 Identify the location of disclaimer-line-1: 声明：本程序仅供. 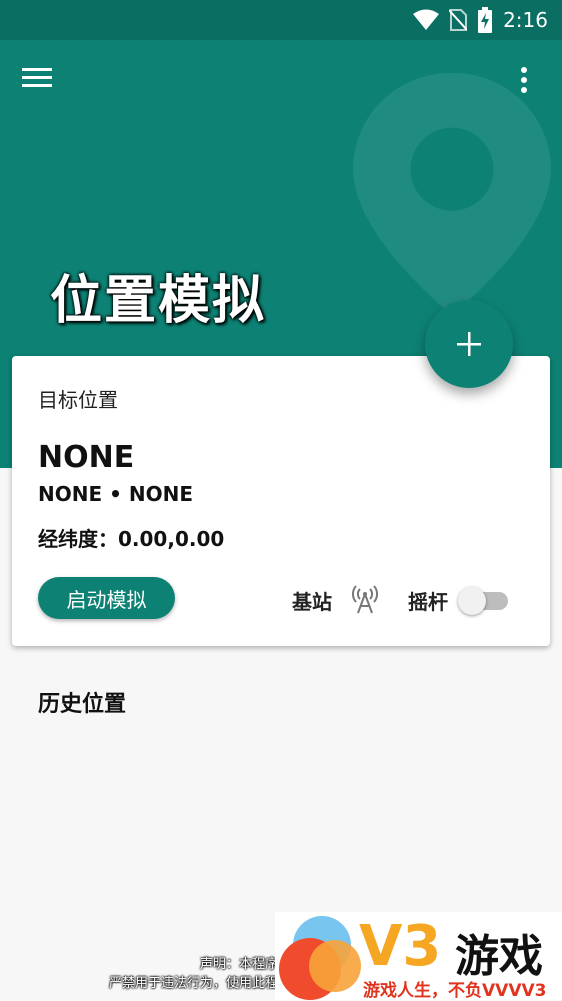
(251, 964).